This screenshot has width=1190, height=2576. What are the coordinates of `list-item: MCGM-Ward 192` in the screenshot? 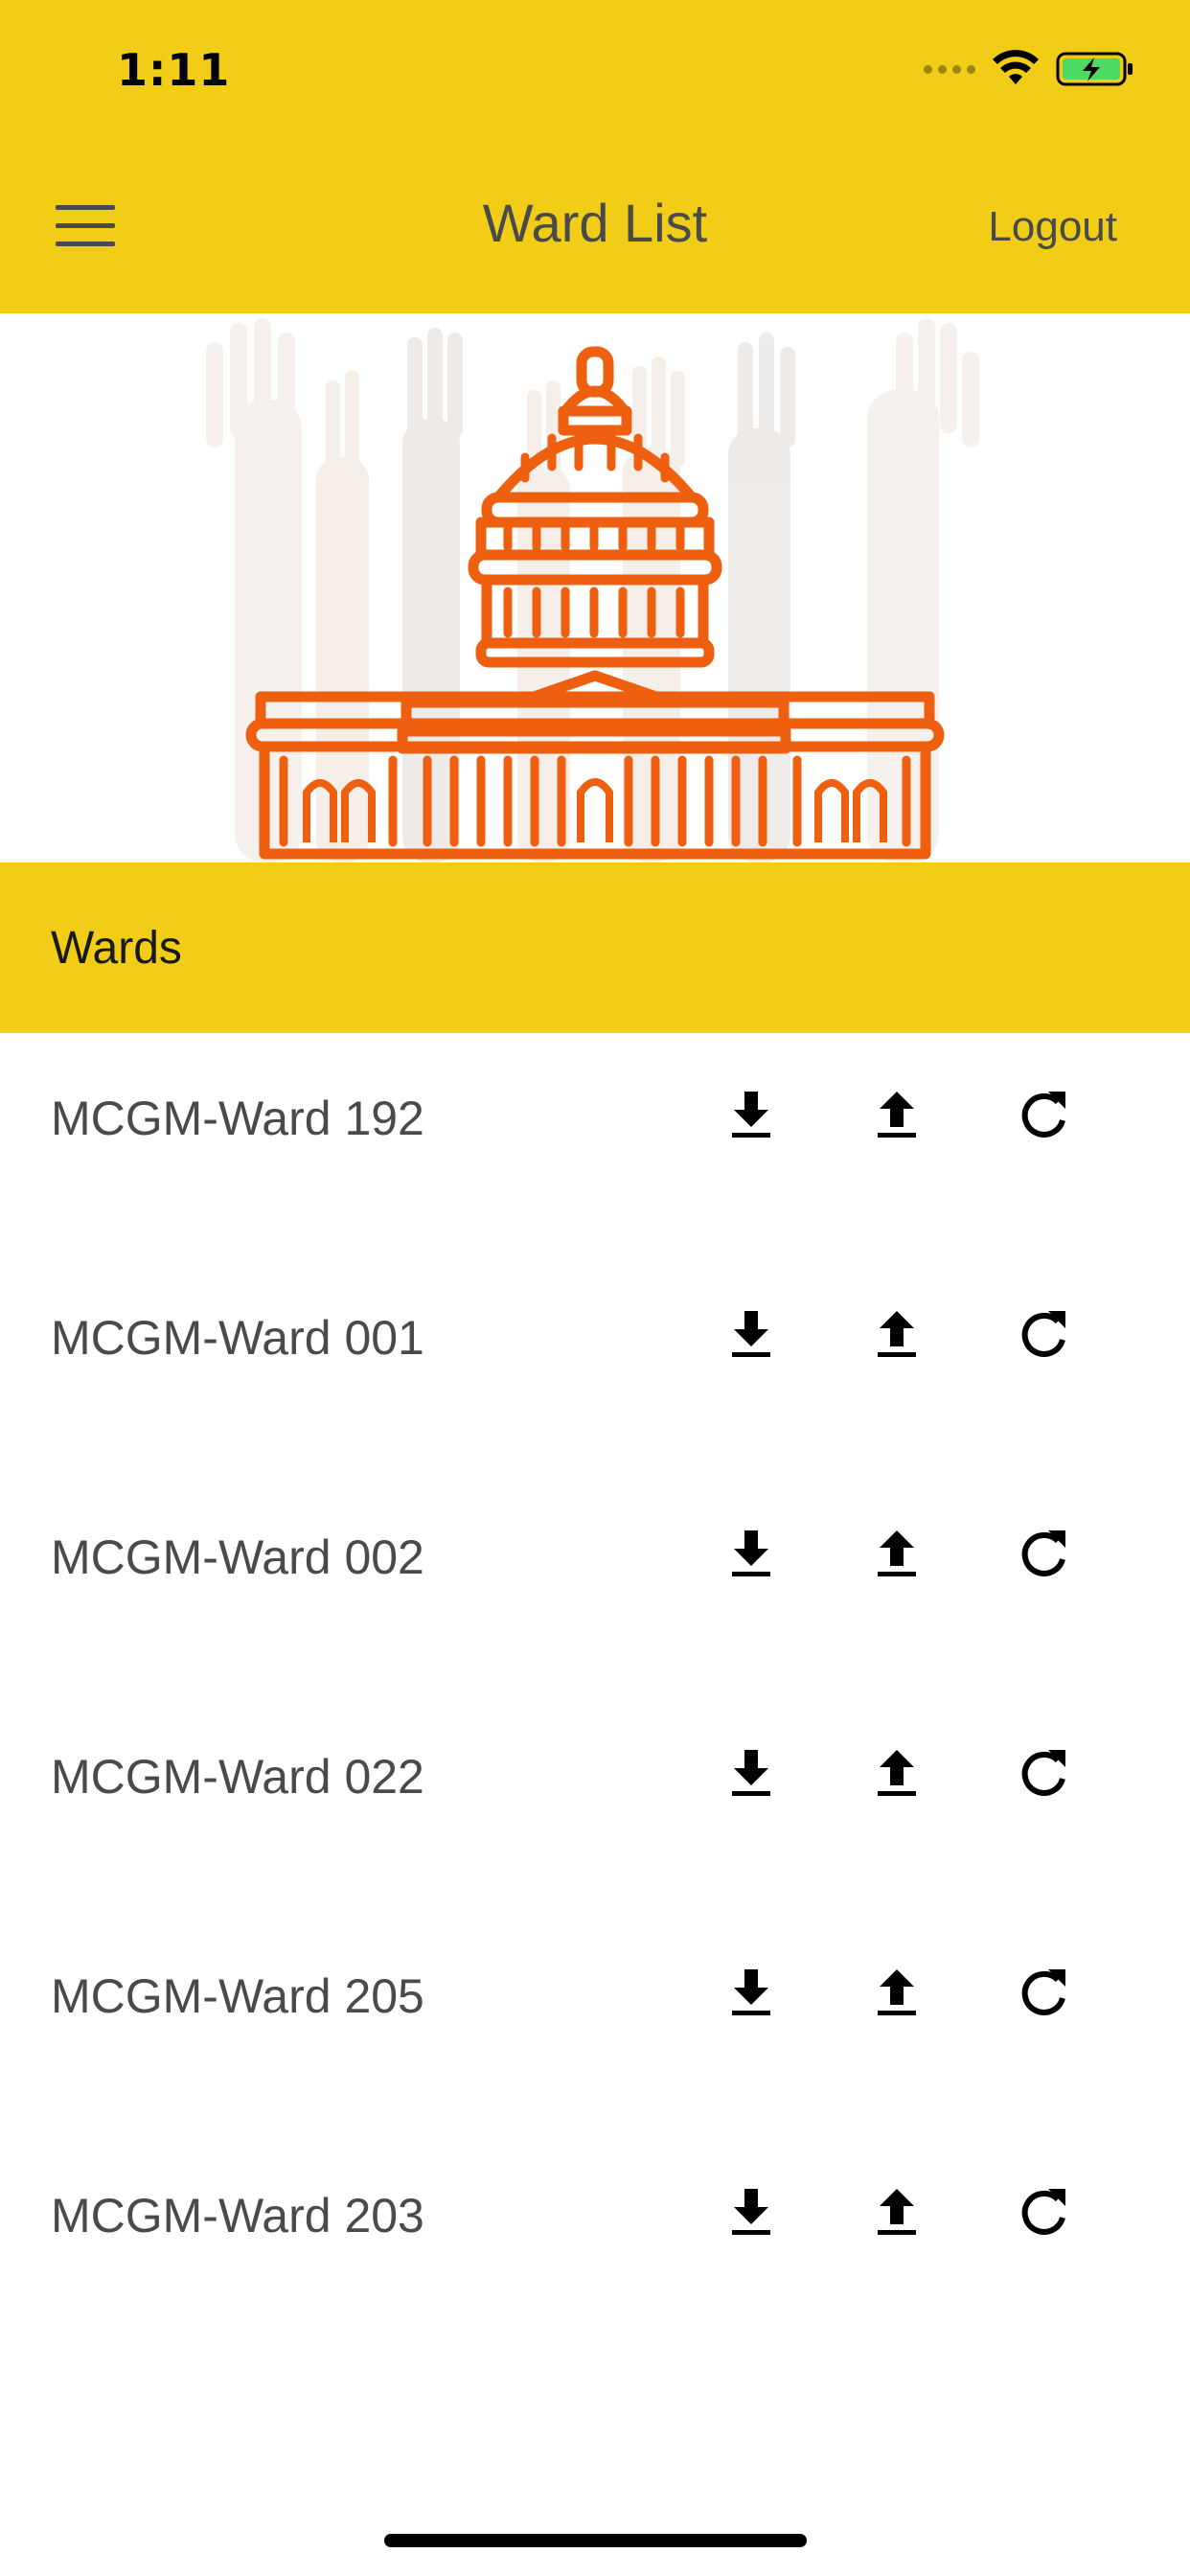 It's located at (595, 1143).